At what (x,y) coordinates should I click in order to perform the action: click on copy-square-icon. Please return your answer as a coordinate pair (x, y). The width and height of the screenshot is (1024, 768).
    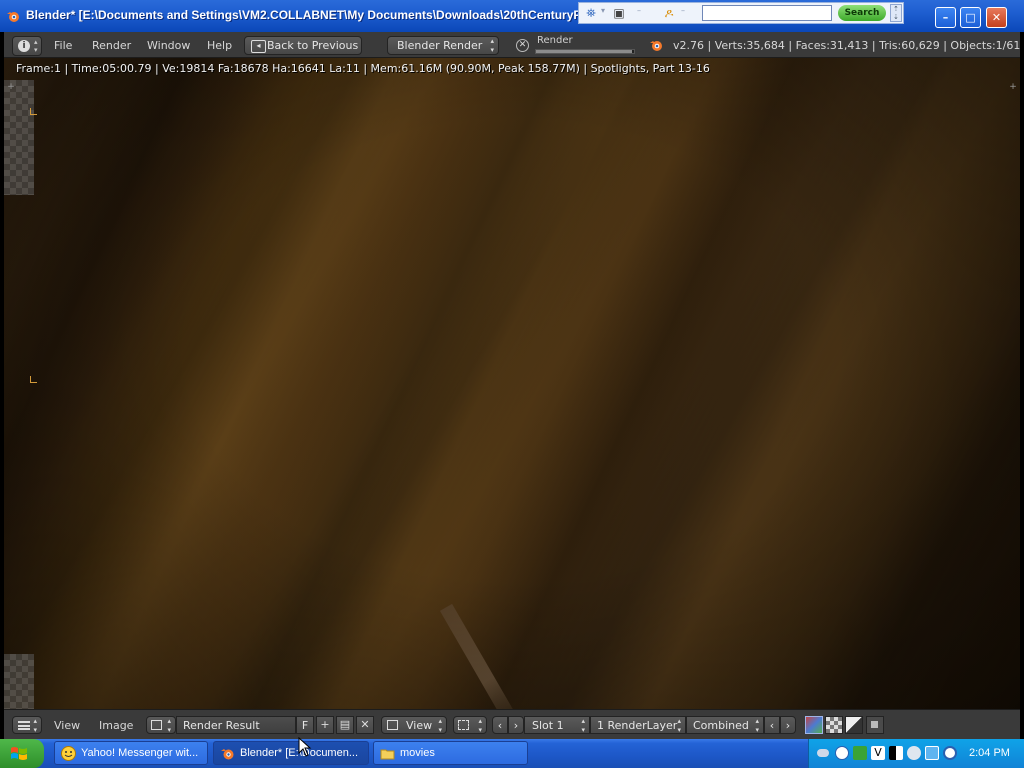
    Looking at the image, I should click on (874, 724).